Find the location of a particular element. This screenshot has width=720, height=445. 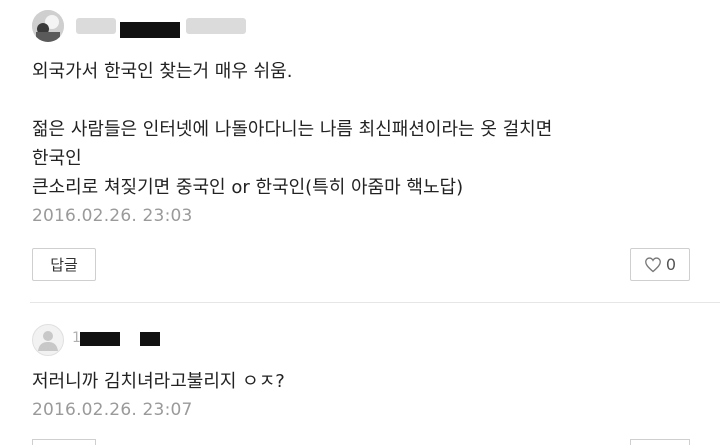

reply-button-label: 답글 is located at coordinates (64, 265).